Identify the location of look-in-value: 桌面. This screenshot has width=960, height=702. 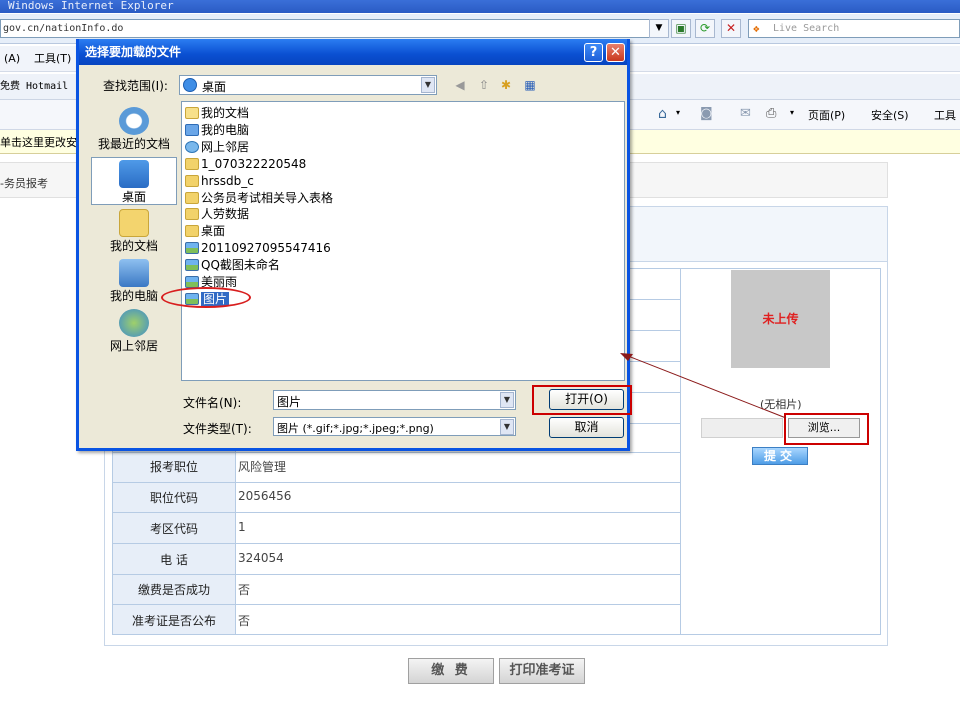
(214, 87).